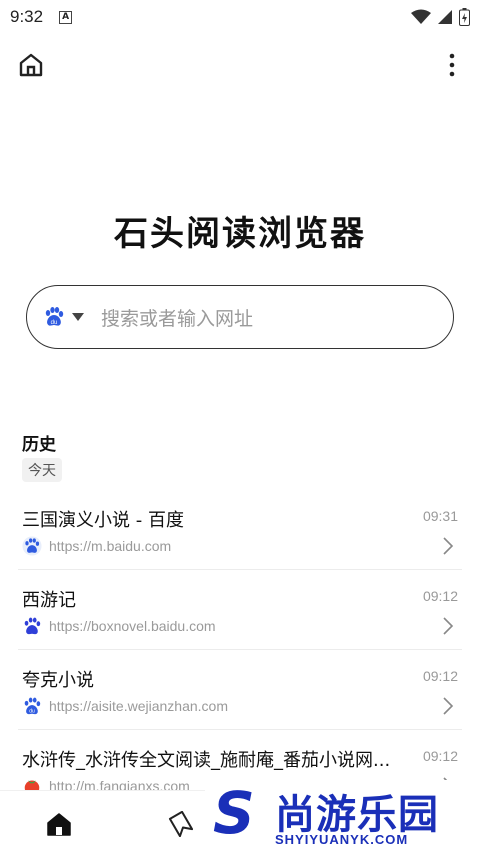 The width and height of the screenshot is (480, 855). I want to click on history-item-time: 09:31, so click(440, 516).